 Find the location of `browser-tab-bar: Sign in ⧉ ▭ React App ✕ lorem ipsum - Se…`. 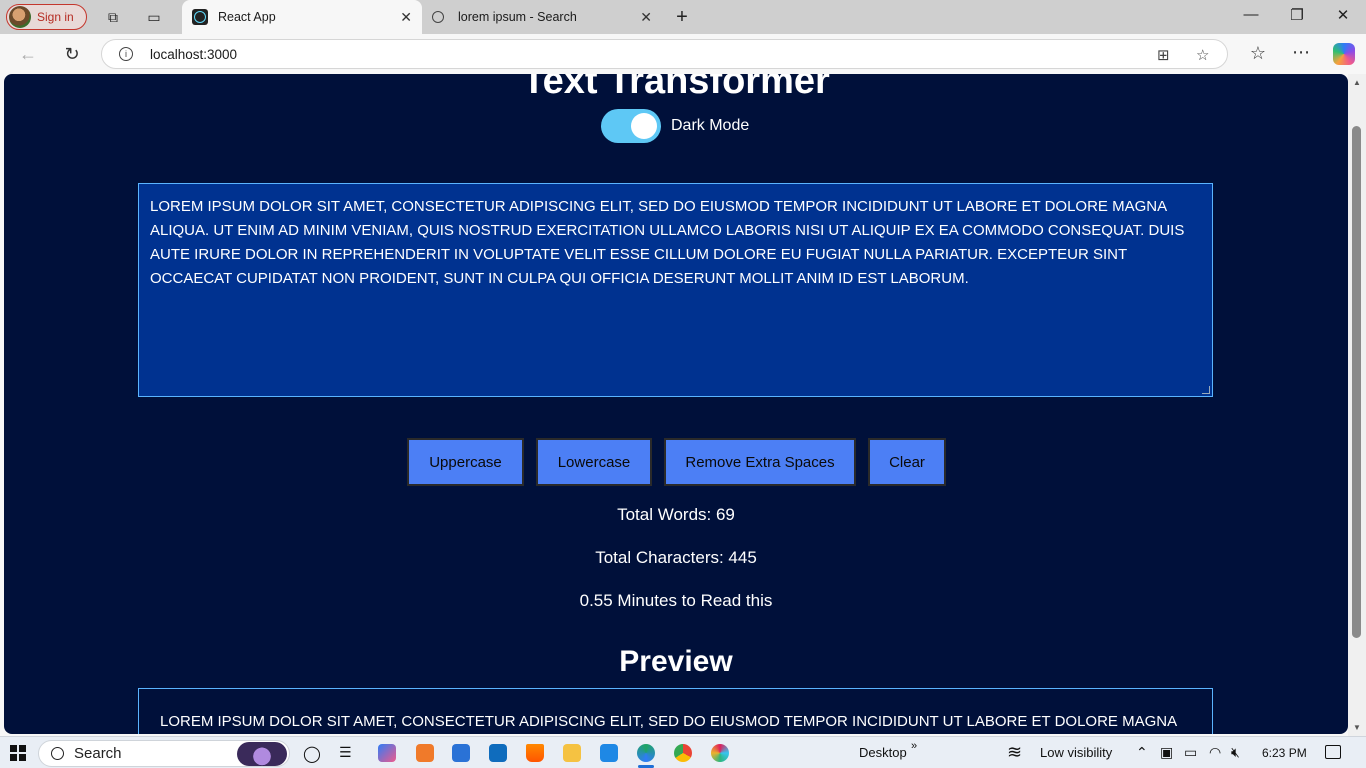

browser-tab-bar: Sign in ⧉ ▭ React App ✕ lorem ipsum - Se… is located at coordinates (683, 17).